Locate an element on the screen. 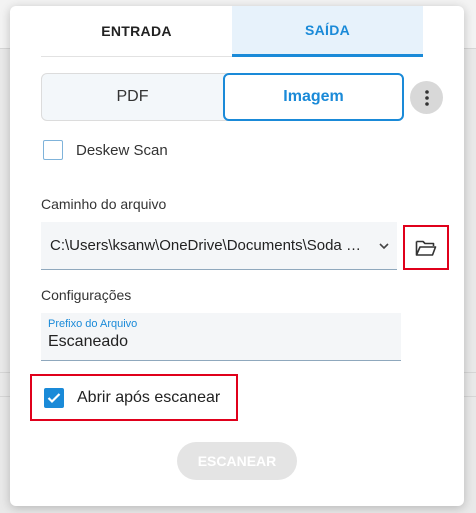 The height and width of the screenshot is (513, 476). scan-button: ESCANEAR is located at coordinates (237, 461).